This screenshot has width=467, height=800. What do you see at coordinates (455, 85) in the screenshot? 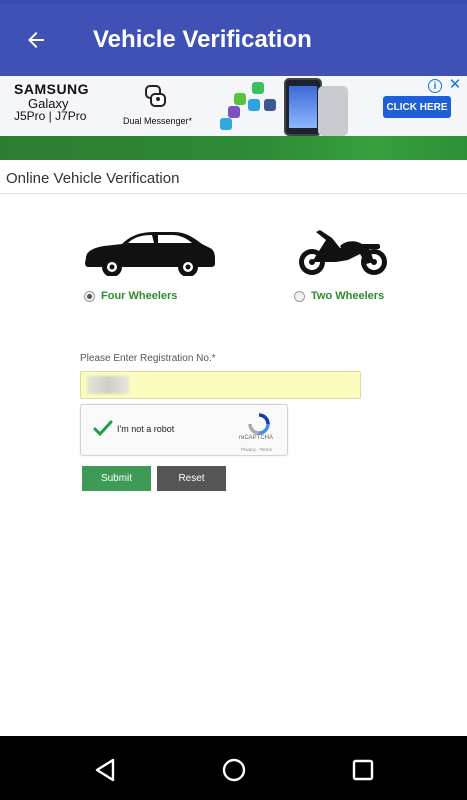
I see `ad-close-icon: ✕` at bounding box center [455, 85].